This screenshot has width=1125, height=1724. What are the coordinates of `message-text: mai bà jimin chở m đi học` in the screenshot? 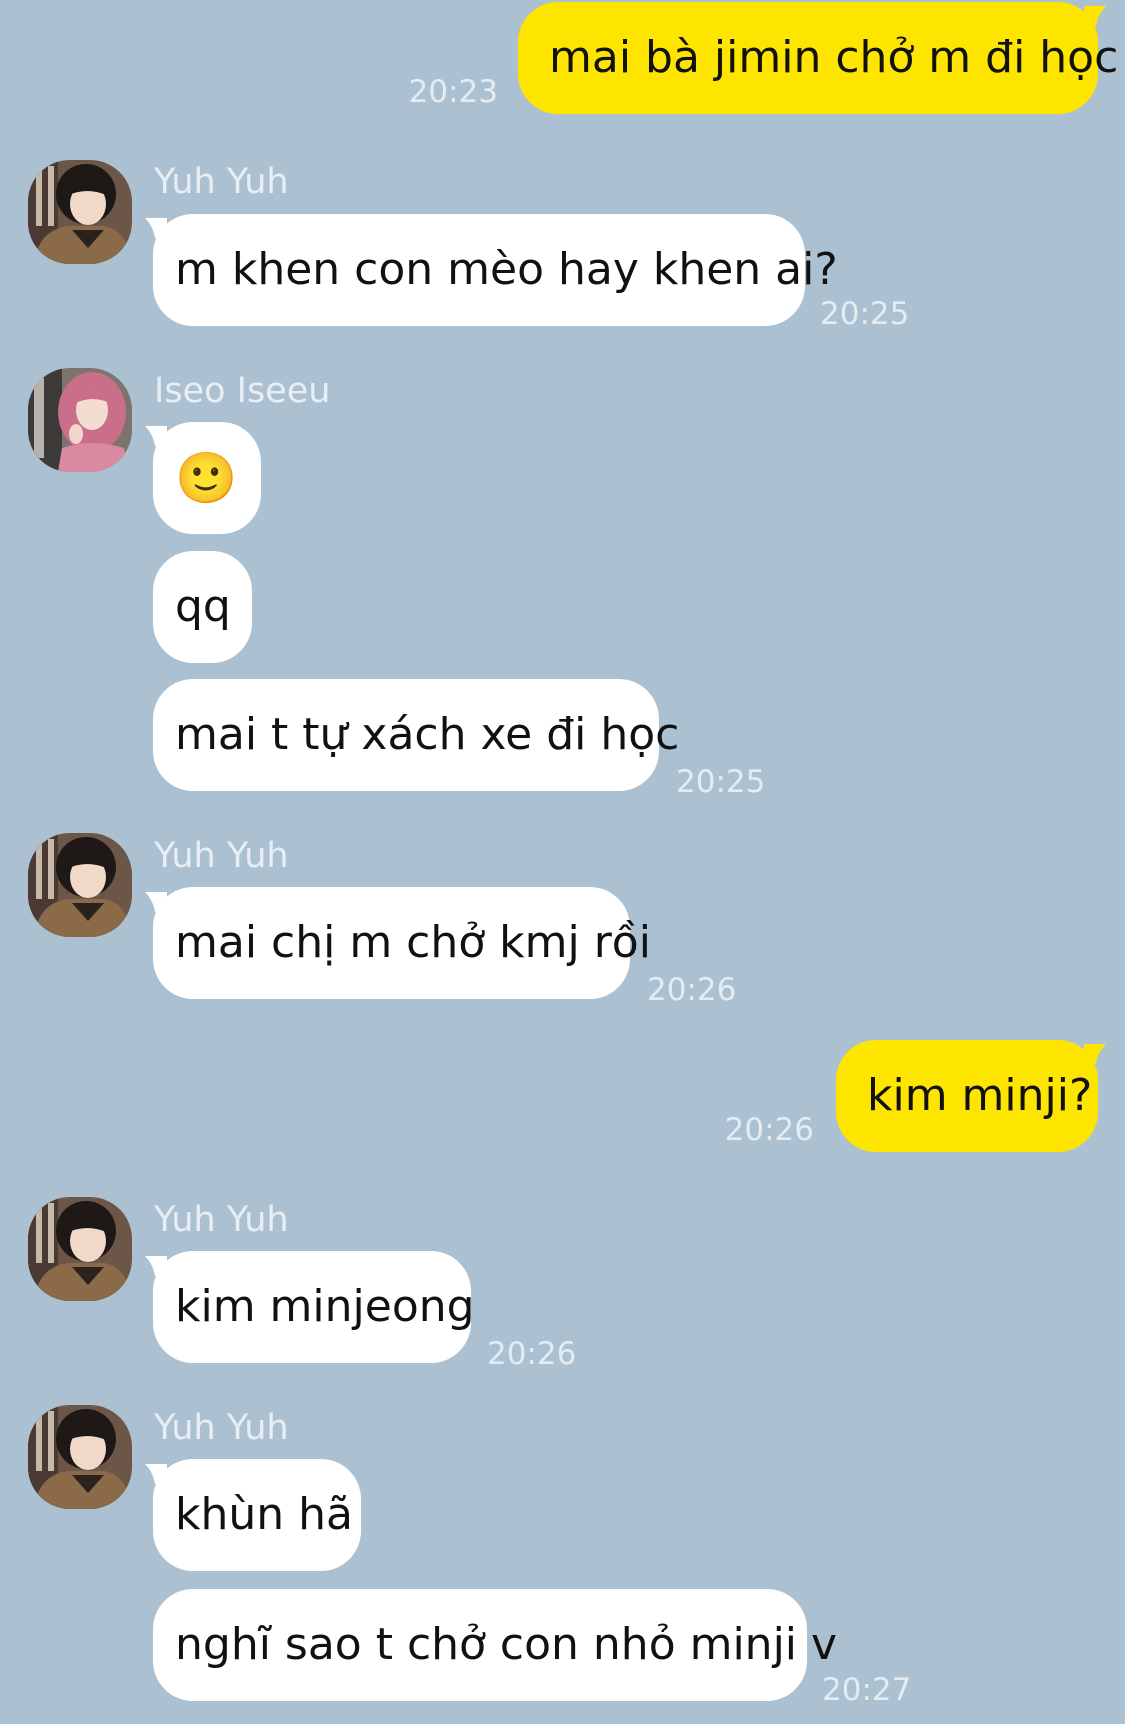 It's located at (834, 57).